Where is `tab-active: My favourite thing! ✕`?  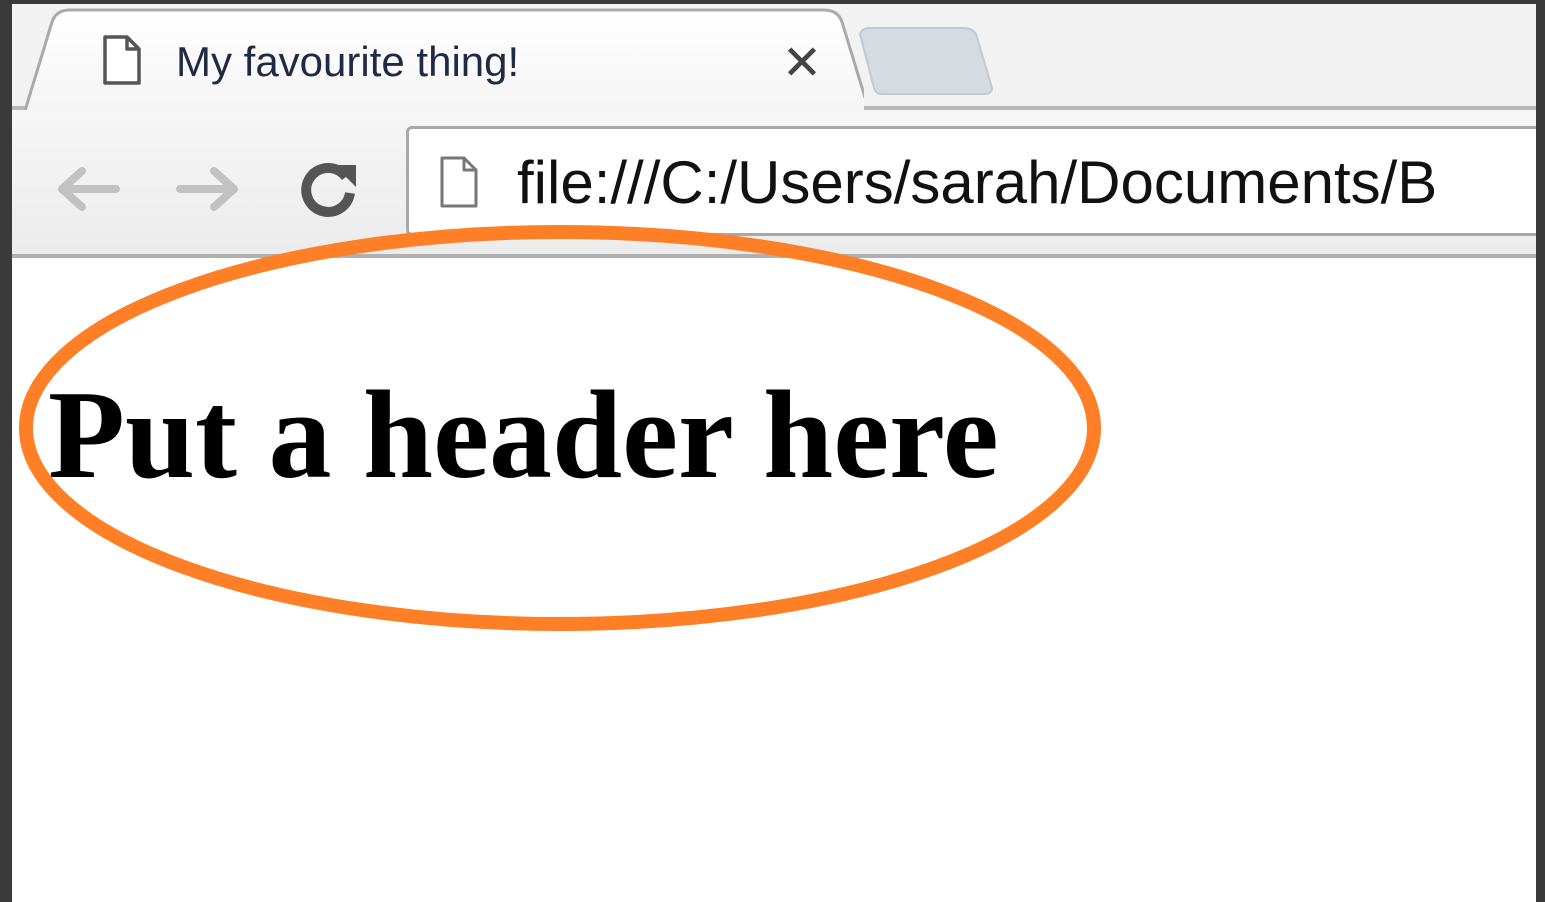
tab-active: My favourite thing! ✕ is located at coordinates (444, 61).